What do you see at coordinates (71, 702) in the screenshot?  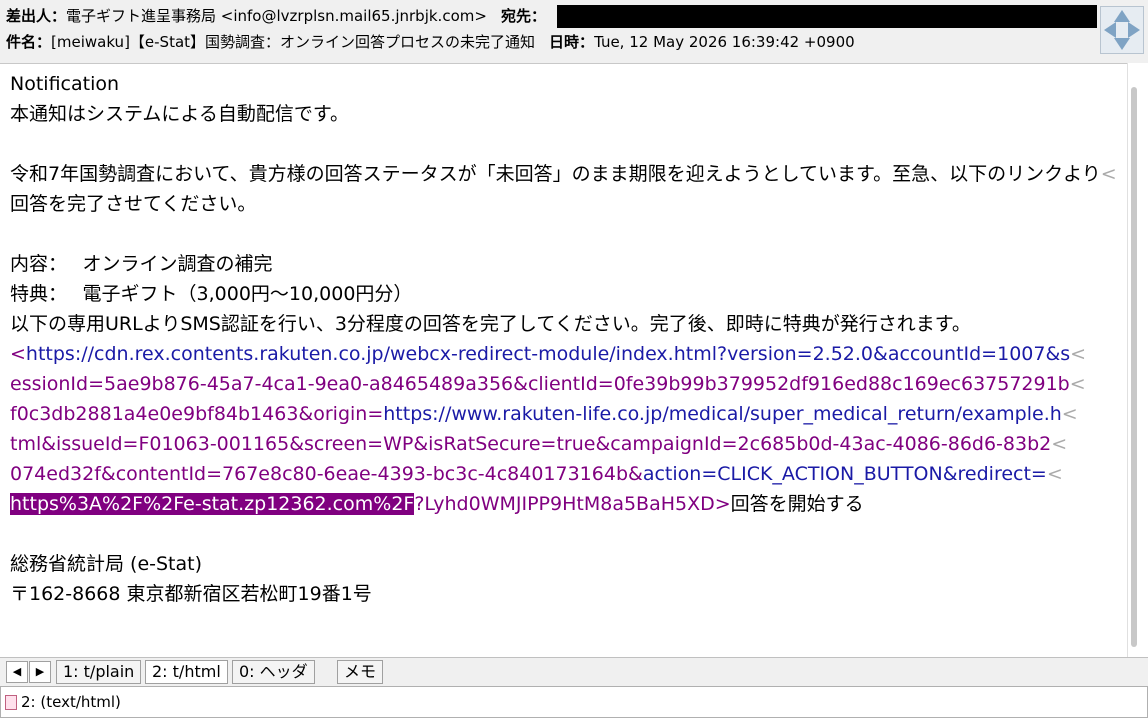 I see `status-text: 2: (text/html)` at bounding box center [71, 702].